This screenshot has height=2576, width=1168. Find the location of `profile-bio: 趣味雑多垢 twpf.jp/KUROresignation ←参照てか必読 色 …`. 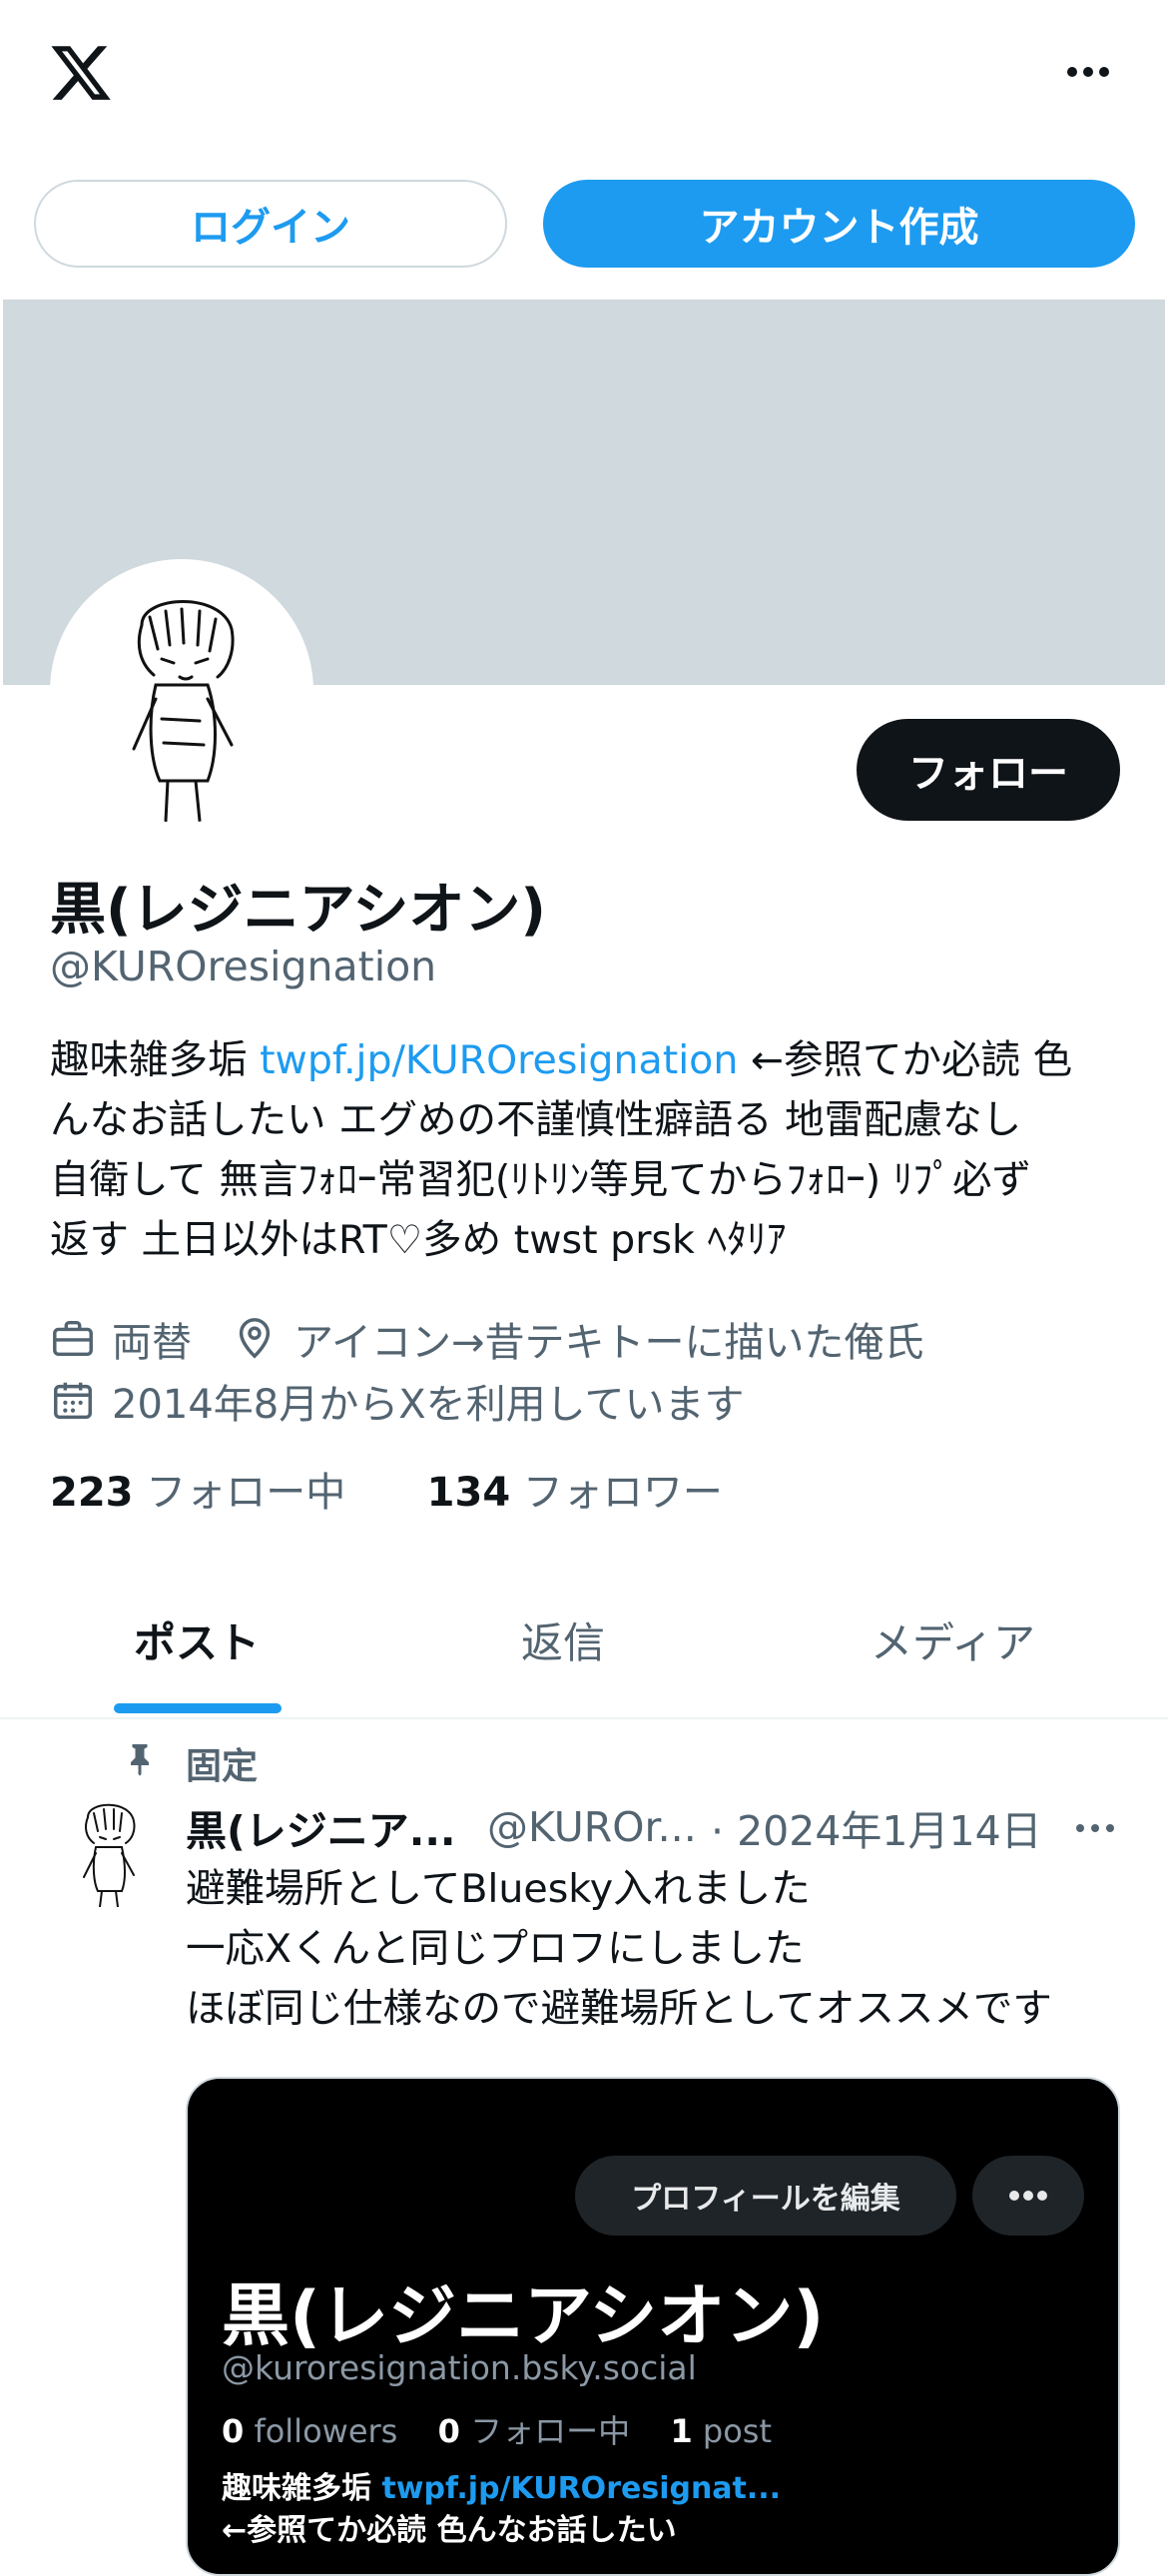

profile-bio: 趣味雑多垢 twpf.jp/KUROresignation ←参照てか必読 色 … is located at coordinates (589, 1150).